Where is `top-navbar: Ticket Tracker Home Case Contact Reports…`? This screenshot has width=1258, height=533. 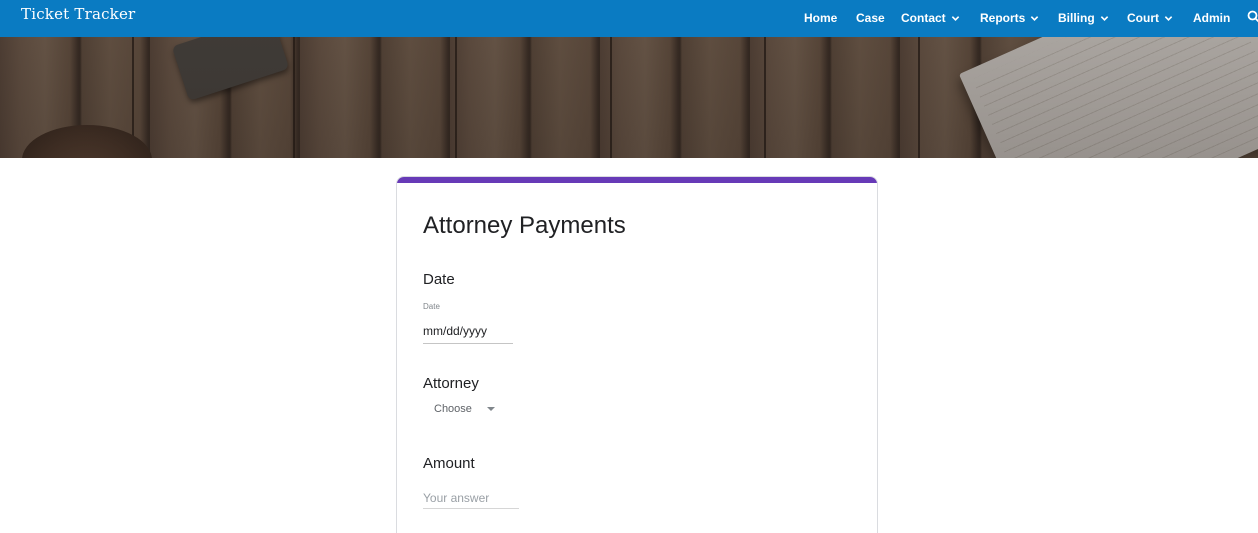
top-navbar: Ticket Tracker Home Case Contact Reports… is located at coordinates (629, 18).